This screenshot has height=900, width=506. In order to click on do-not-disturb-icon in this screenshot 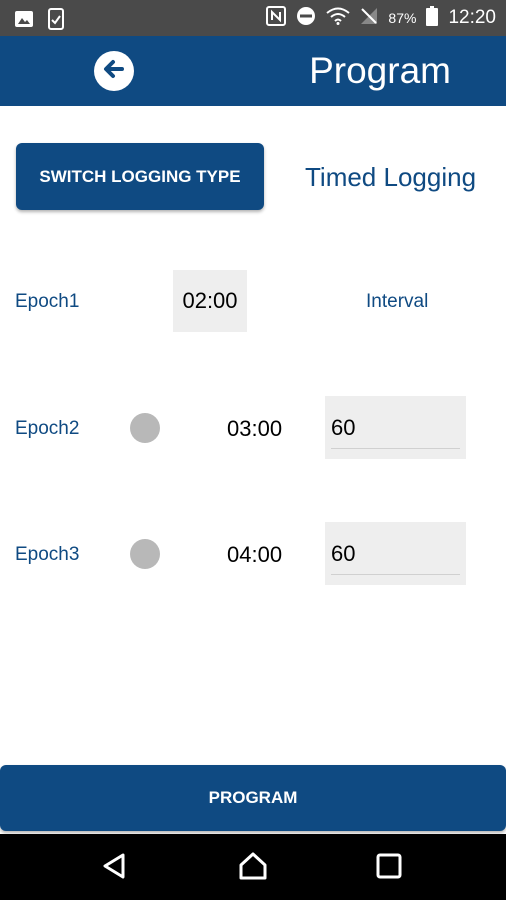, I will do `click(306, 18)`.